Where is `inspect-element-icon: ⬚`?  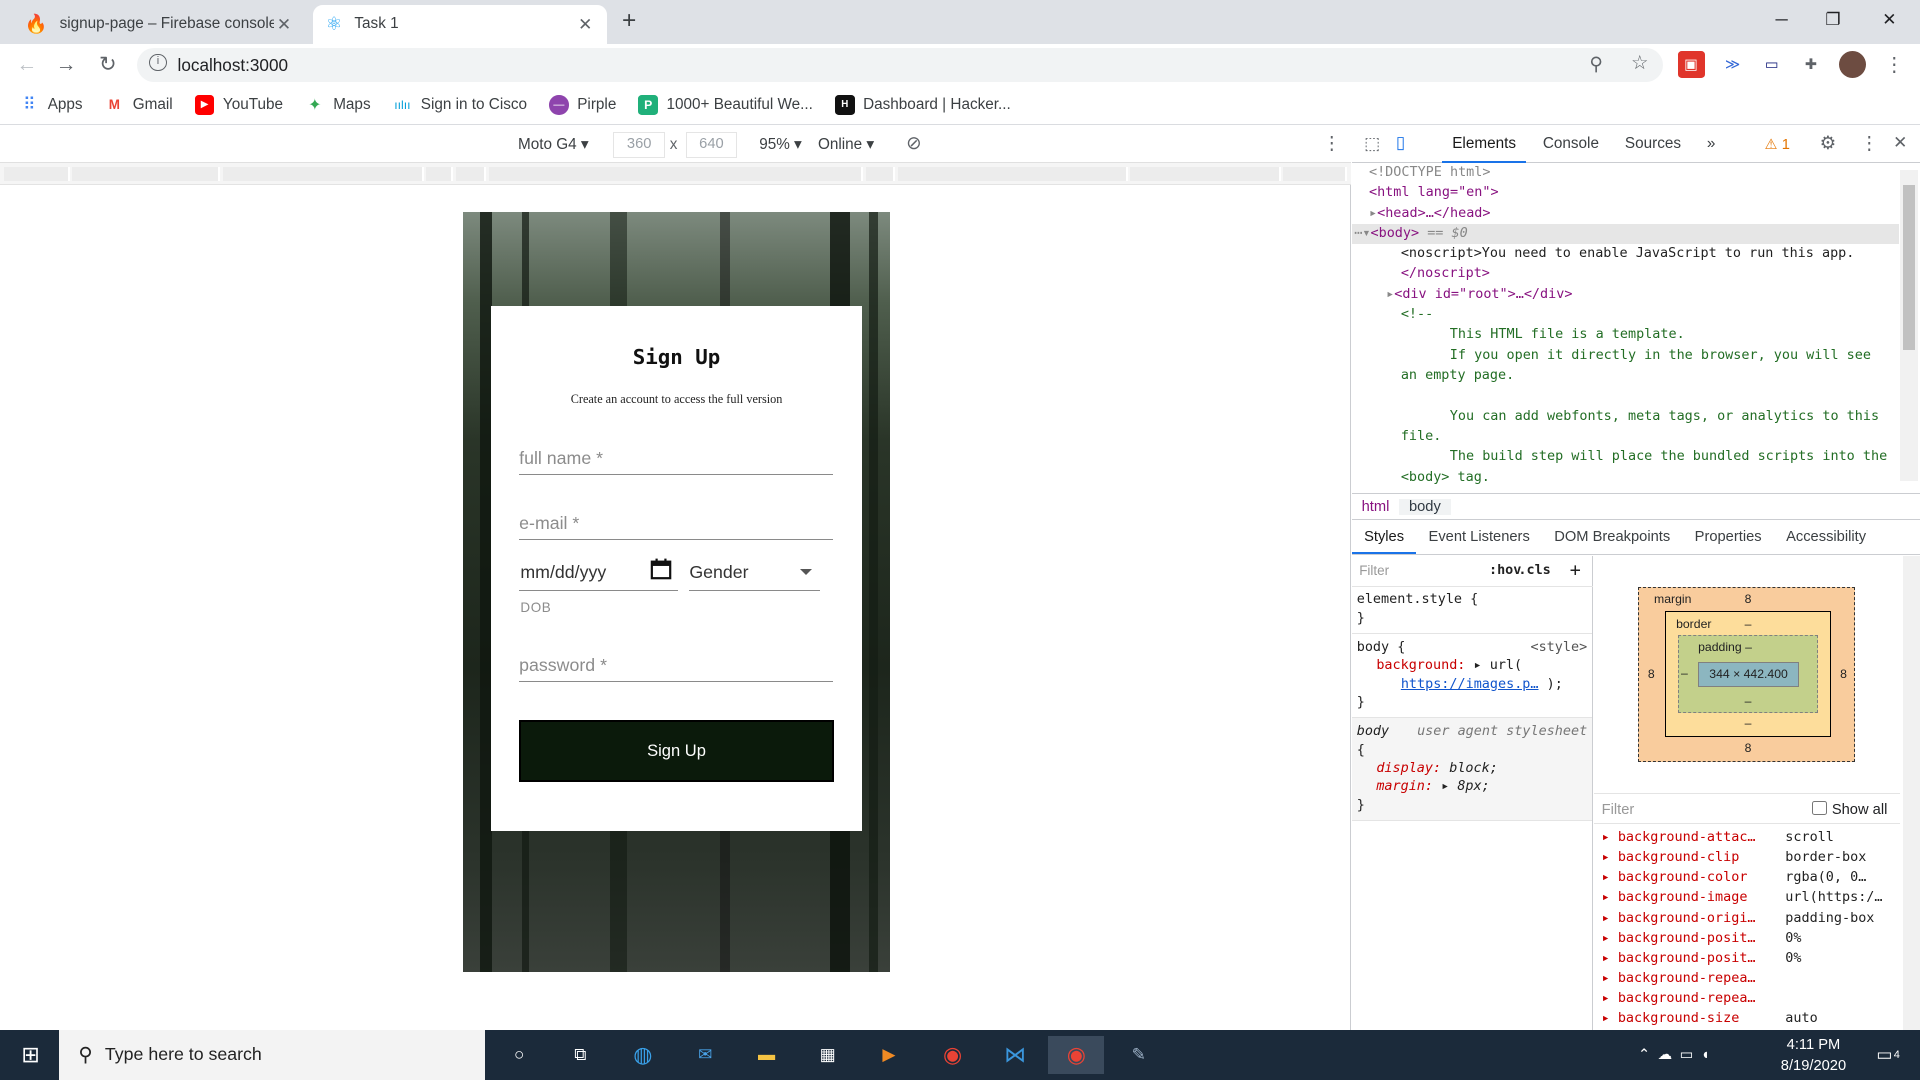 inspect-element-icon: ⬚ is located at coordinates (1372, 143).